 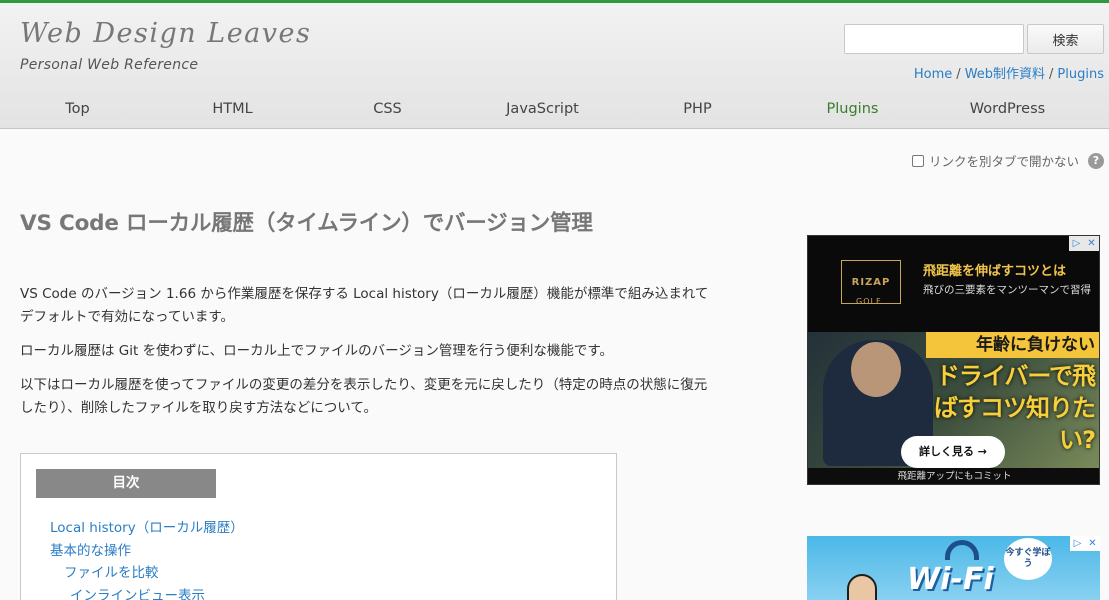 What do you see at coordinates (147, 528) in the screenshot?
I see `toc-item: Local history（ローカル履歴）` at bounding box center [147, 528].